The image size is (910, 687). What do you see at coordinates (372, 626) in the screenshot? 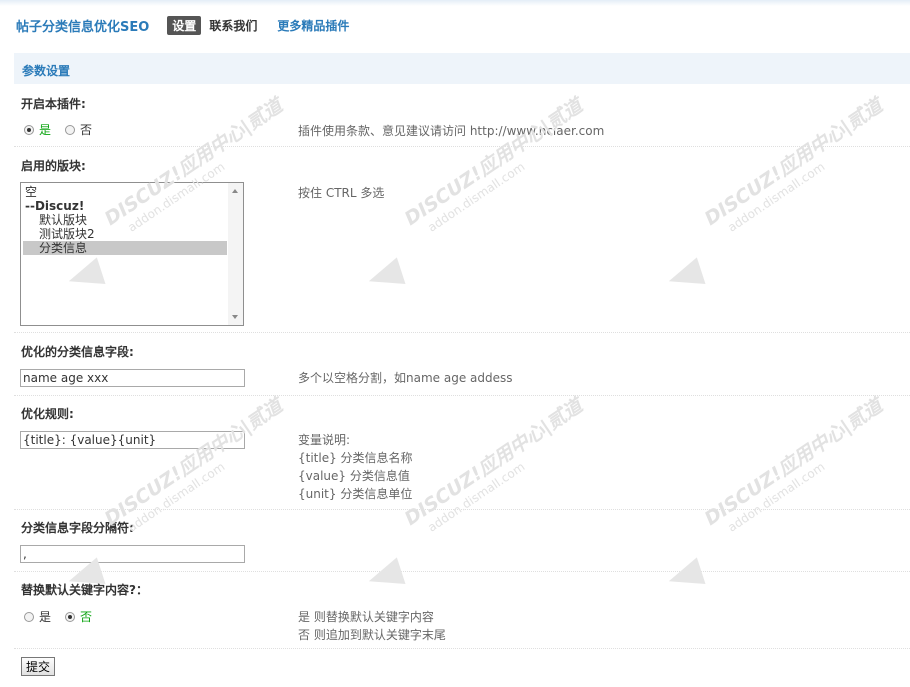
I see `replace-keywords-hint: 是 则替换默认关键字内容 否 则追加到默认关键字末尾` at bounding box center [372, 626].